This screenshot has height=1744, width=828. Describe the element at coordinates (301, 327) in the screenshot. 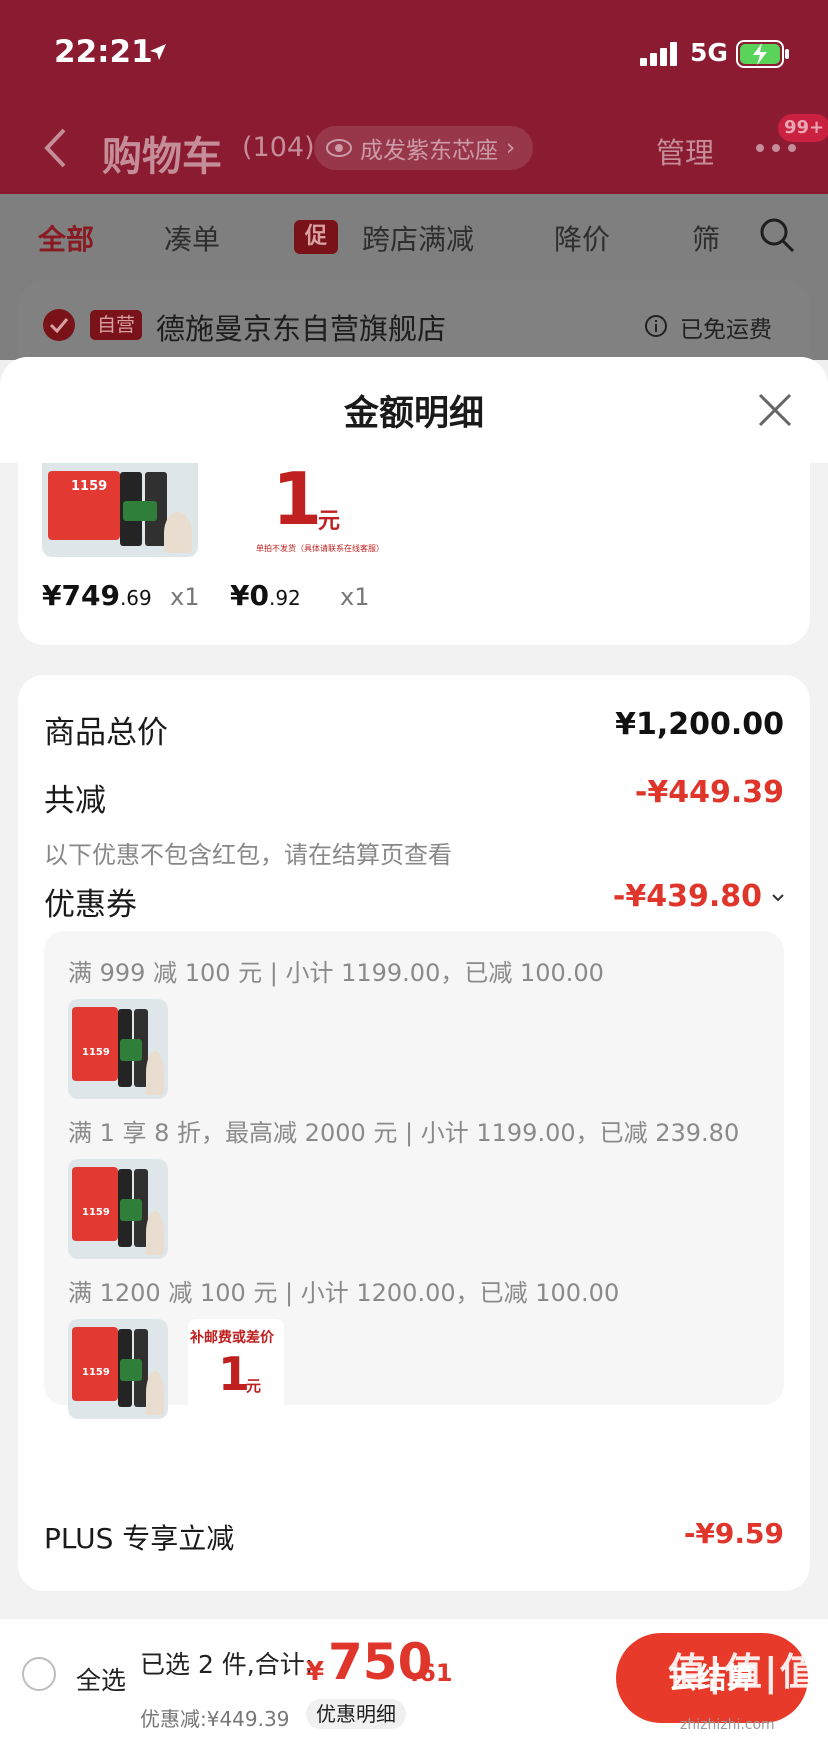

I see `store-name: 德施曼京东自营旗舰店` at that location.